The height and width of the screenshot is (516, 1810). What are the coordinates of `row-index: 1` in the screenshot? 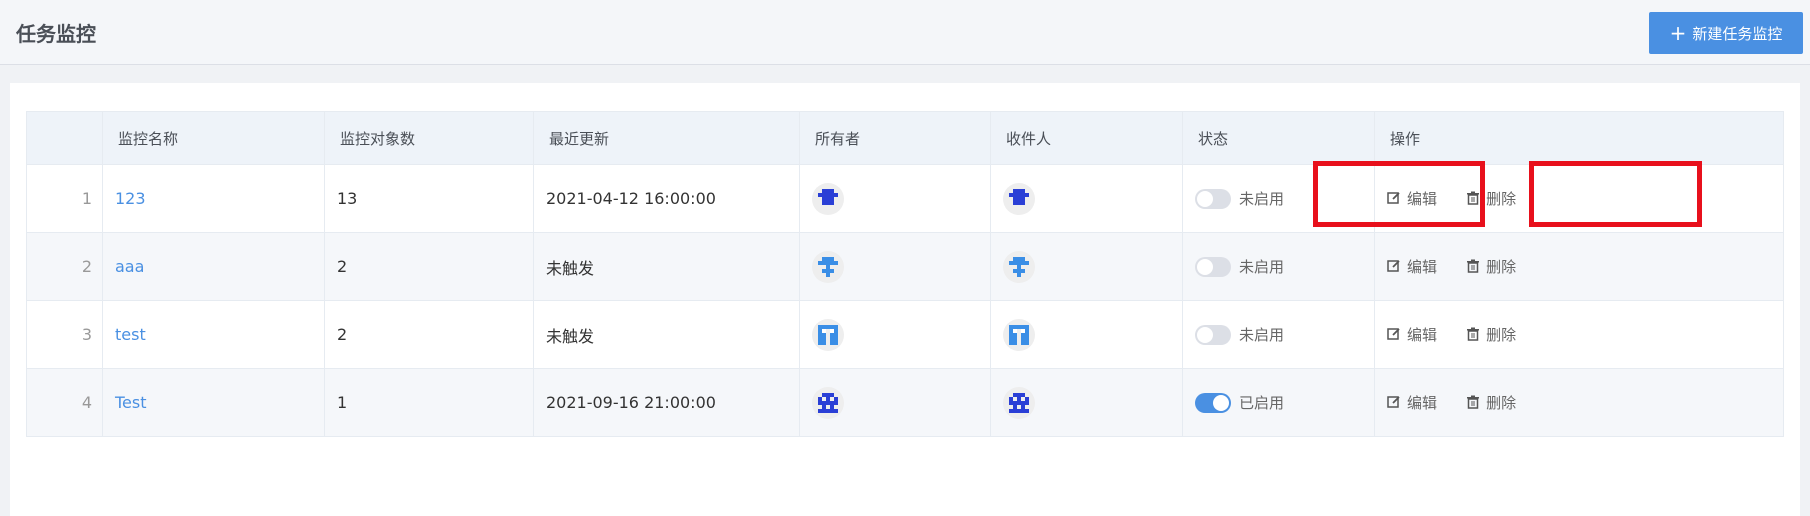 It's located at (64, 198).